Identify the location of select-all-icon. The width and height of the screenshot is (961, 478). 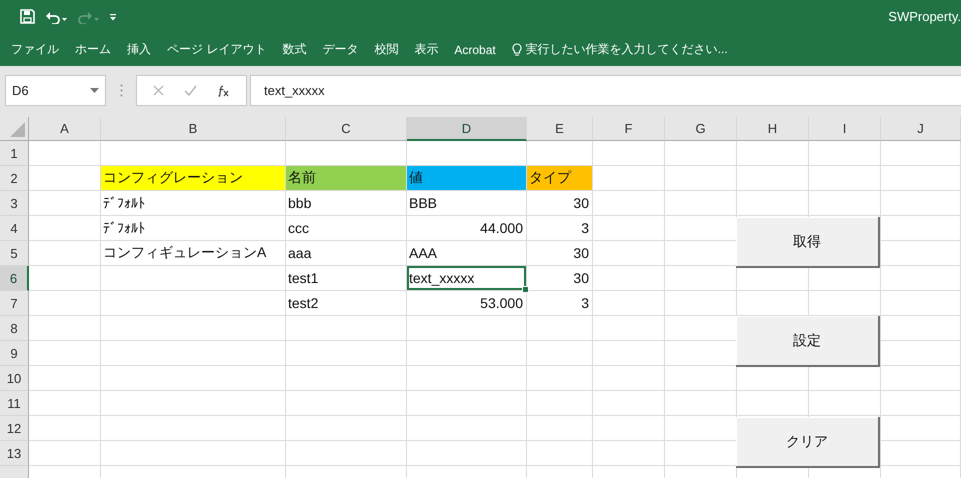
(17, 129).